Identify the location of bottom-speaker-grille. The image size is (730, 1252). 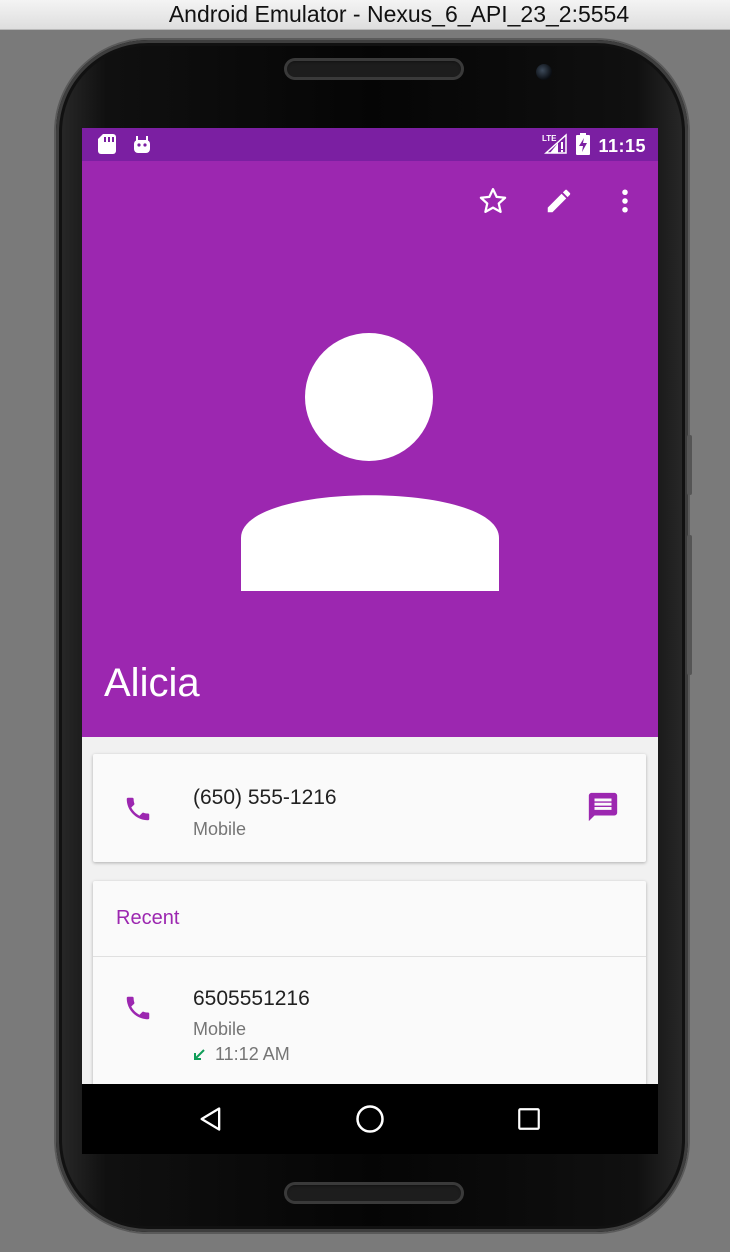
(374, 1193).